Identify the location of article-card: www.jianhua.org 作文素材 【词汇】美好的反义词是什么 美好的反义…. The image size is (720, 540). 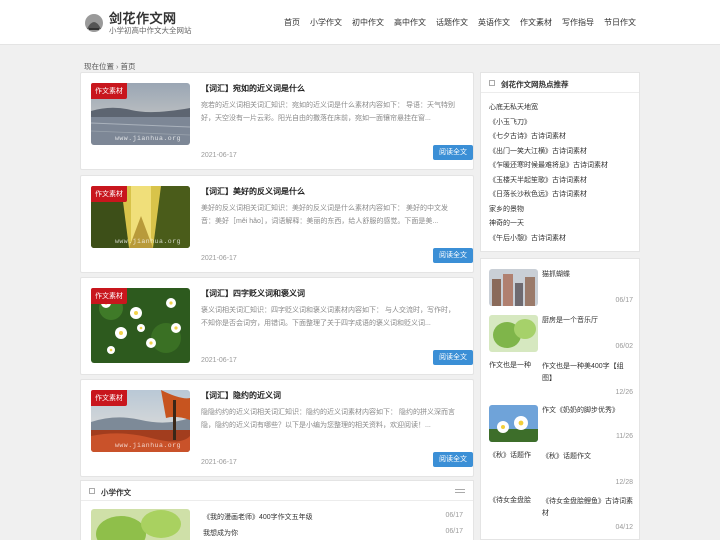
(277, 224).